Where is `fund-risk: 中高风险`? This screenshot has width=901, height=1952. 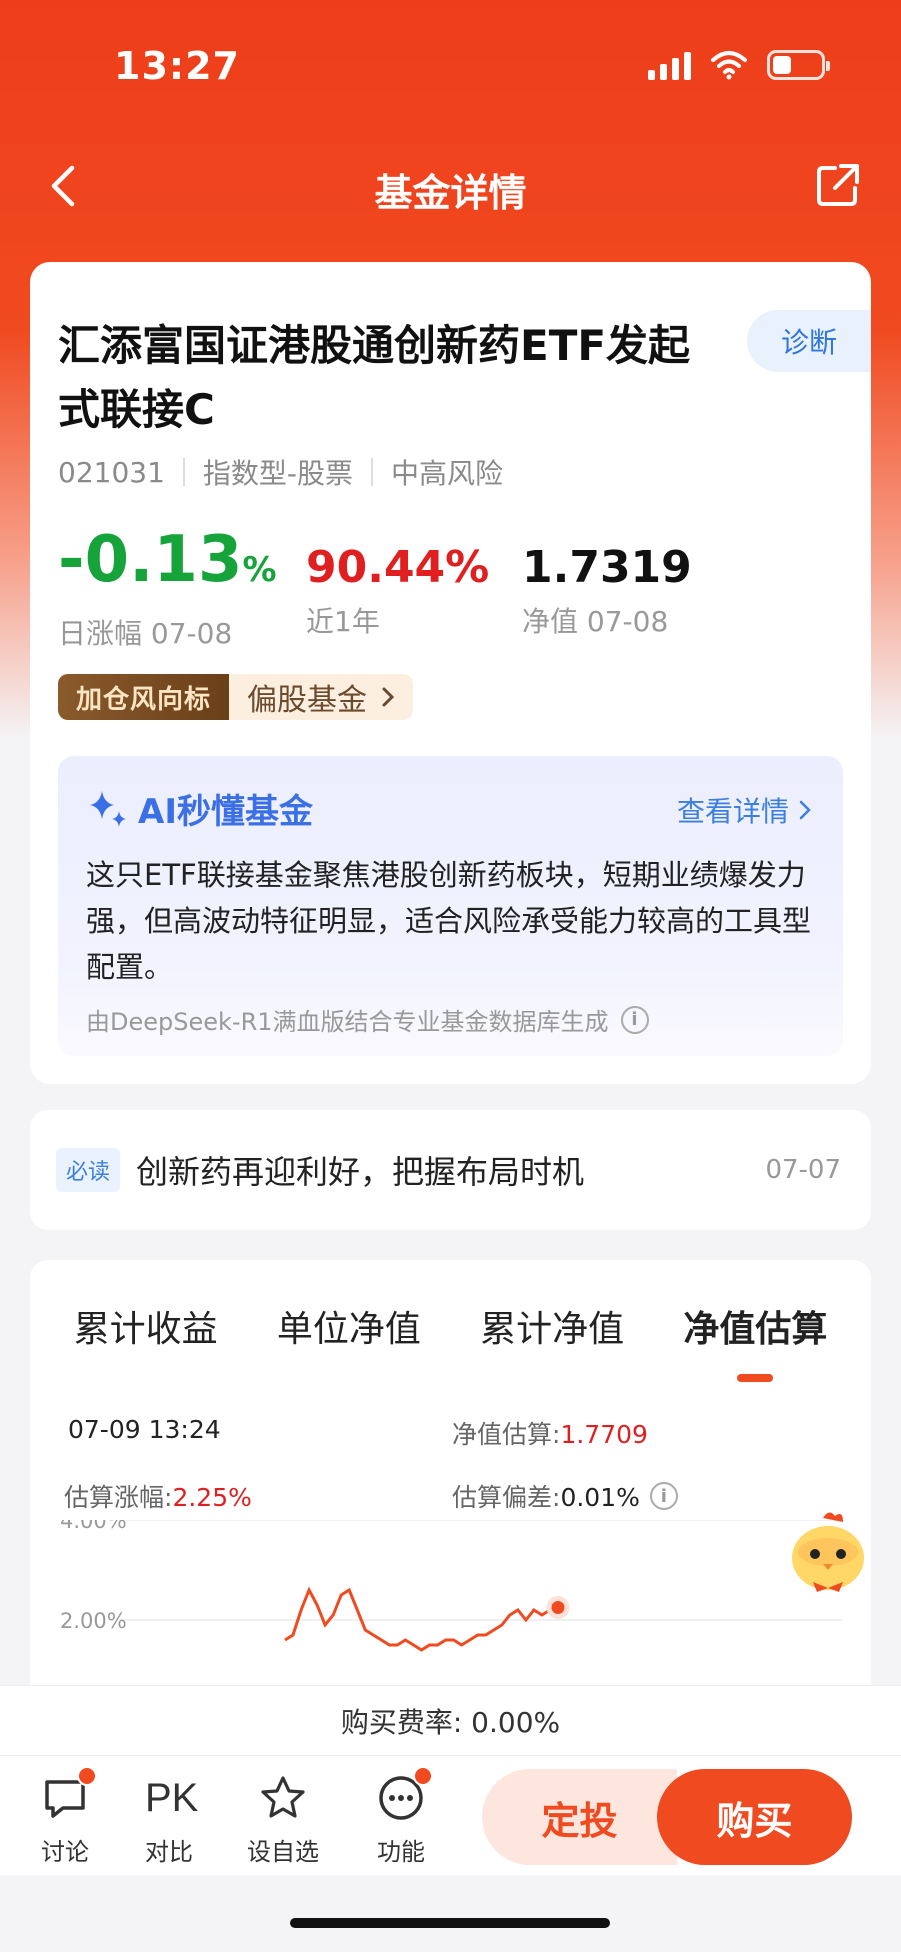
fund-risk: 中高风险 is located at coordinates (447, 473).